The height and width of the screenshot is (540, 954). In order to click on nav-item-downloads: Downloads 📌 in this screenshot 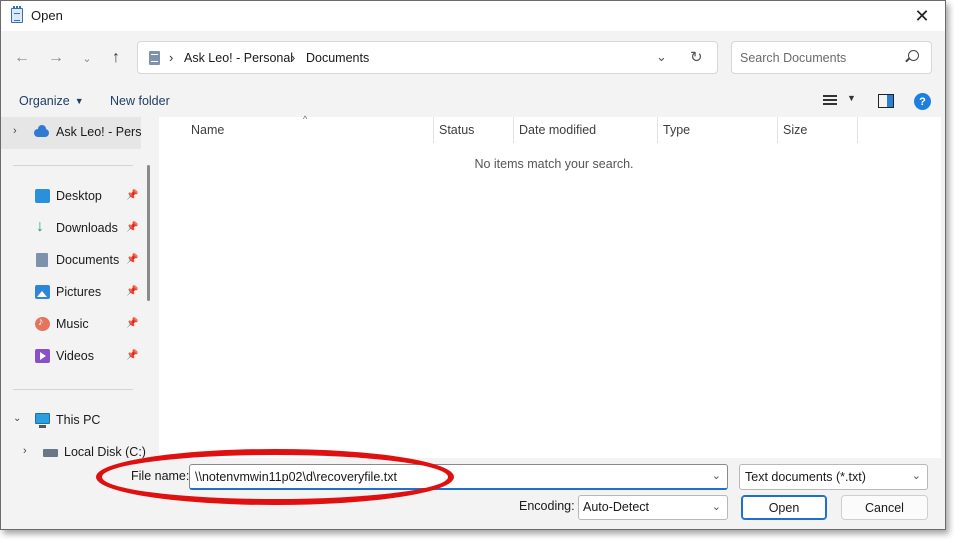, I will do `click(76, 229)`.